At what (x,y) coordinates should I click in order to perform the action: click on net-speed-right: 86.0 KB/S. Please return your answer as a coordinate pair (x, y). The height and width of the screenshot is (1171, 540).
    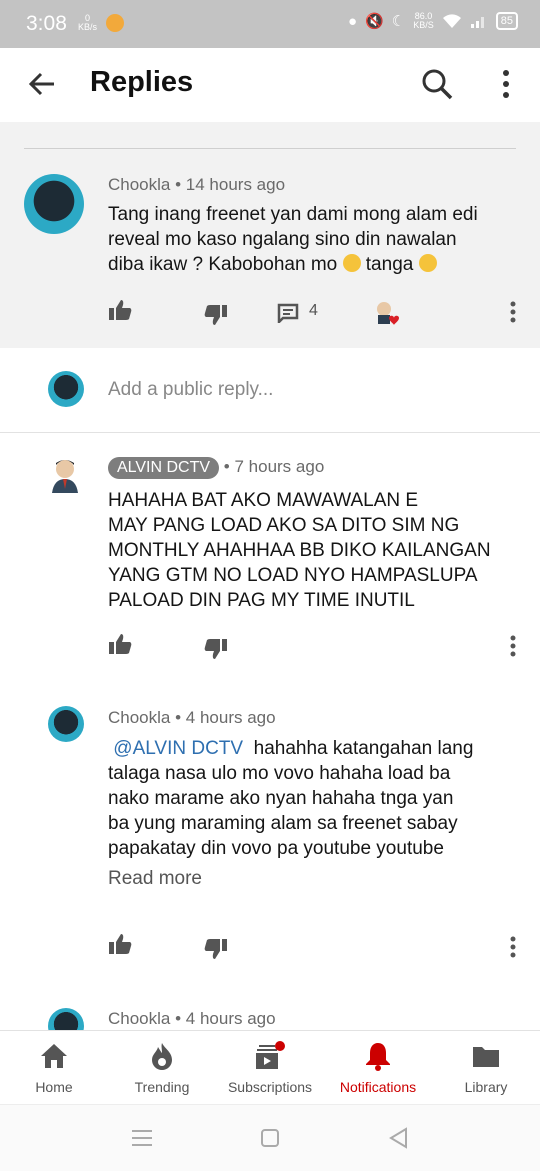
    Looking at the image, I should click on (423, 21).